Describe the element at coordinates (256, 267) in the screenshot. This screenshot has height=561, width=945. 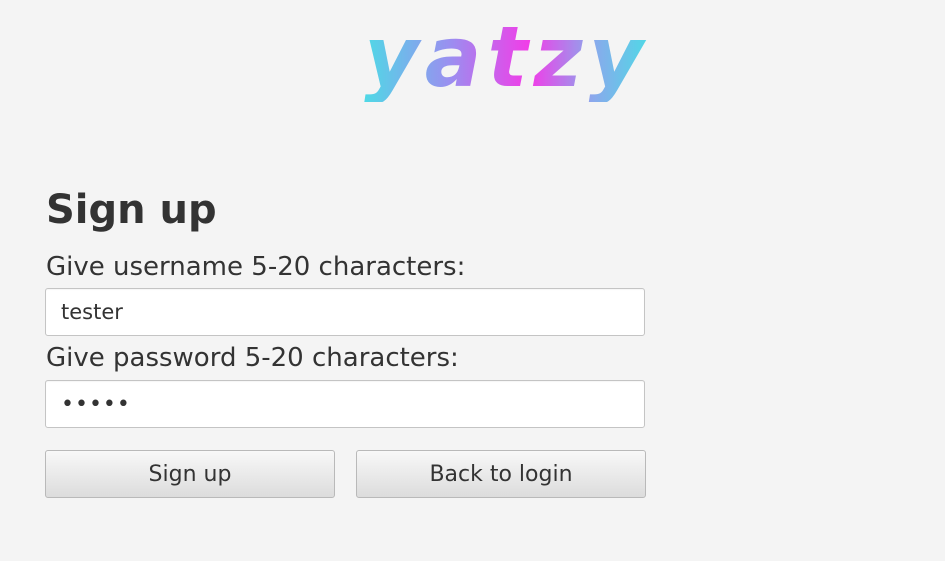
I see `username-label: Give username 5-20 characters:` at that location.